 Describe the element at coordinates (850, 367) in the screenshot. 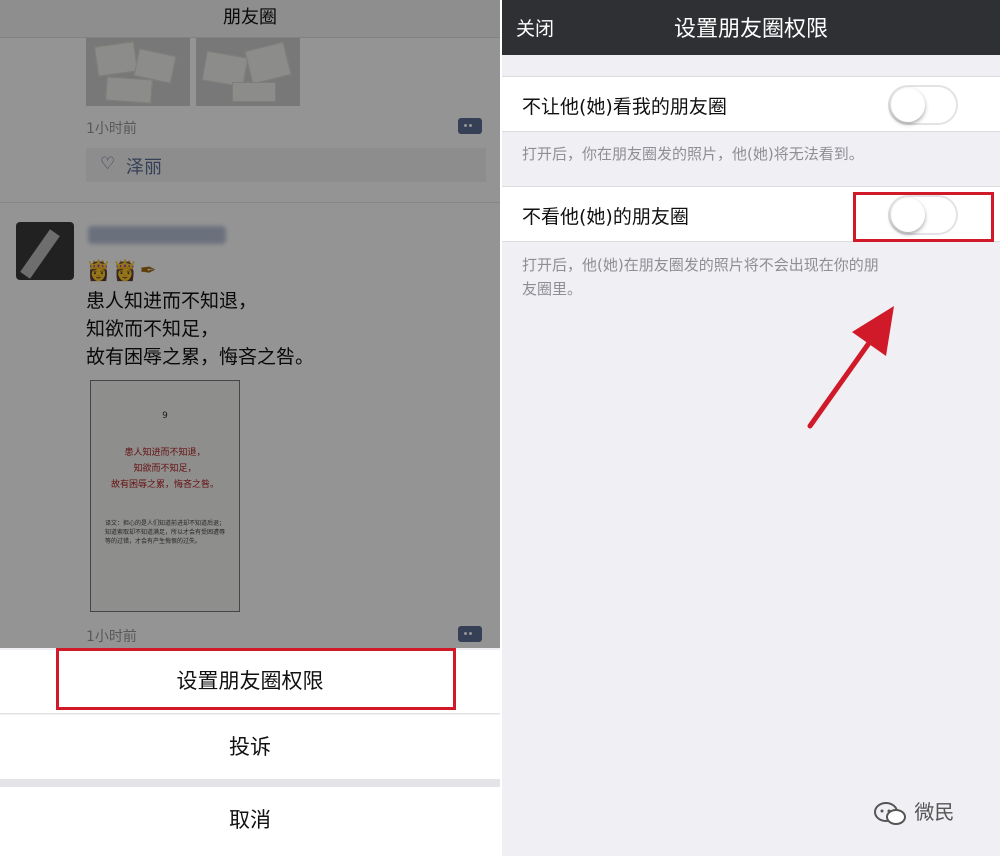

I see `red-arrow-icon` at that location.